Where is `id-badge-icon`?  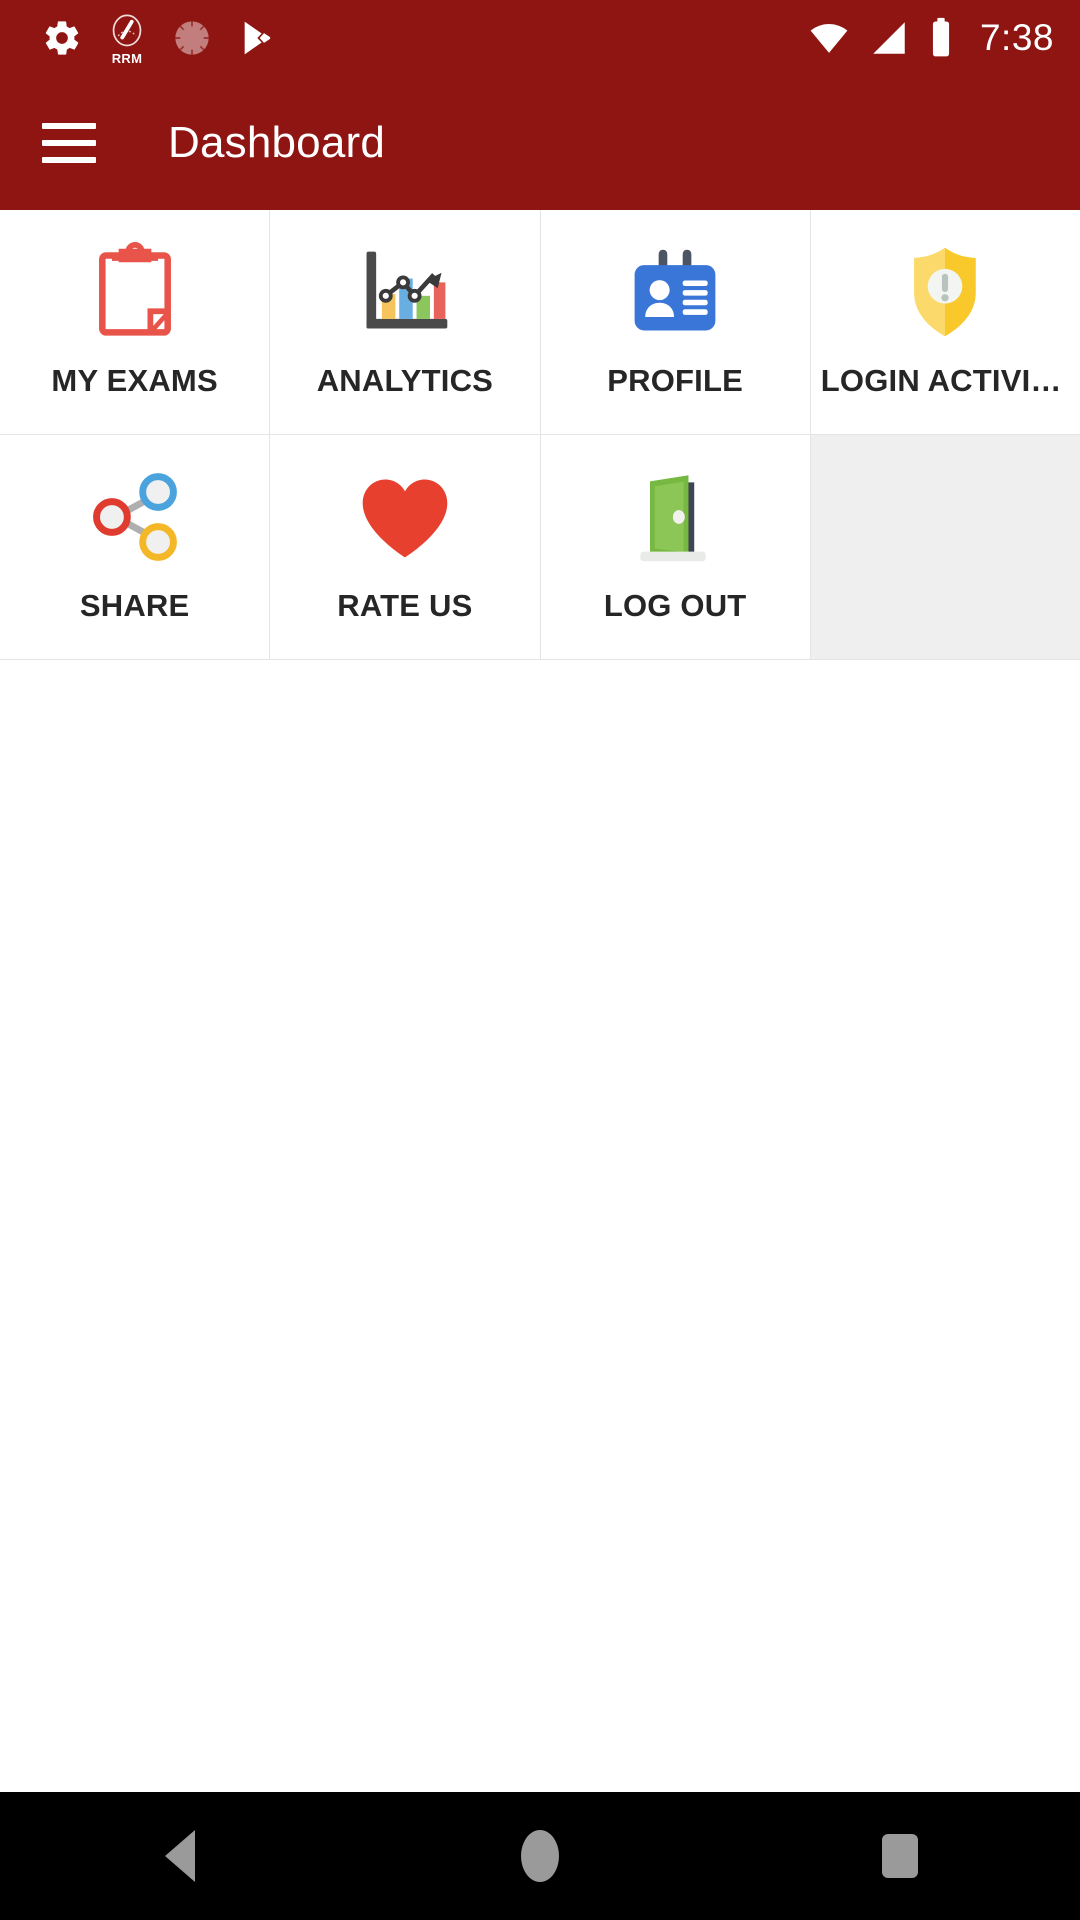 id-badge-icon is located at coordinates (675, 292).